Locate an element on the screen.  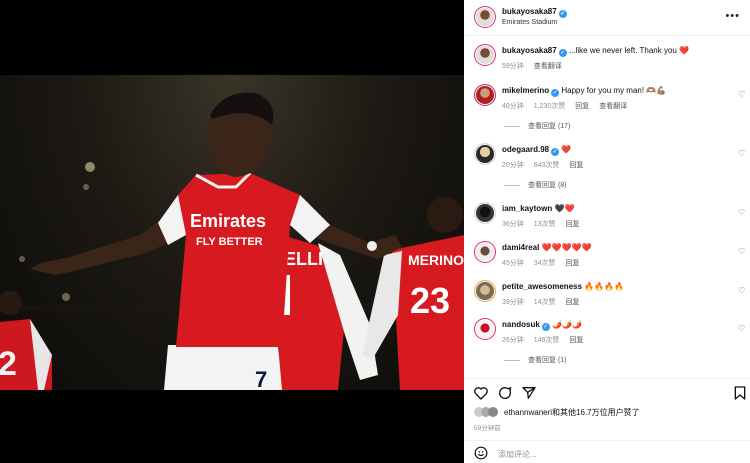
comment-time: 40分钟 is located at coordinates (513, 106).